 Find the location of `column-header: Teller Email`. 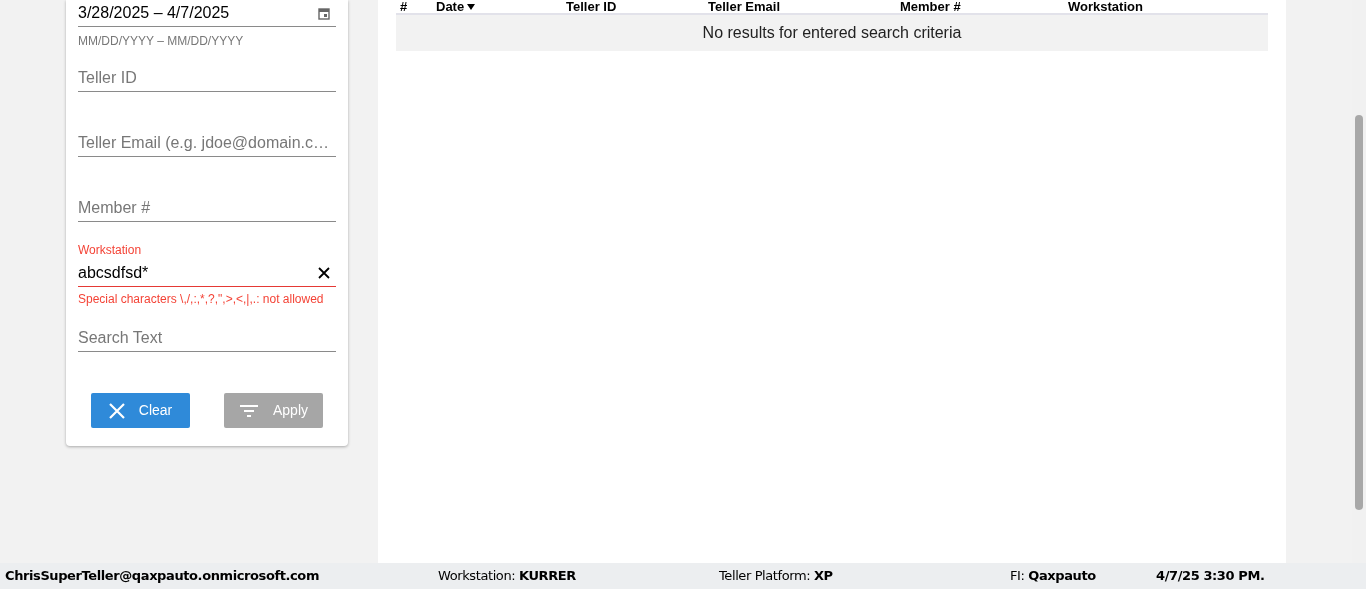

column-header: Teller Email is located at coordinates (804, 6).